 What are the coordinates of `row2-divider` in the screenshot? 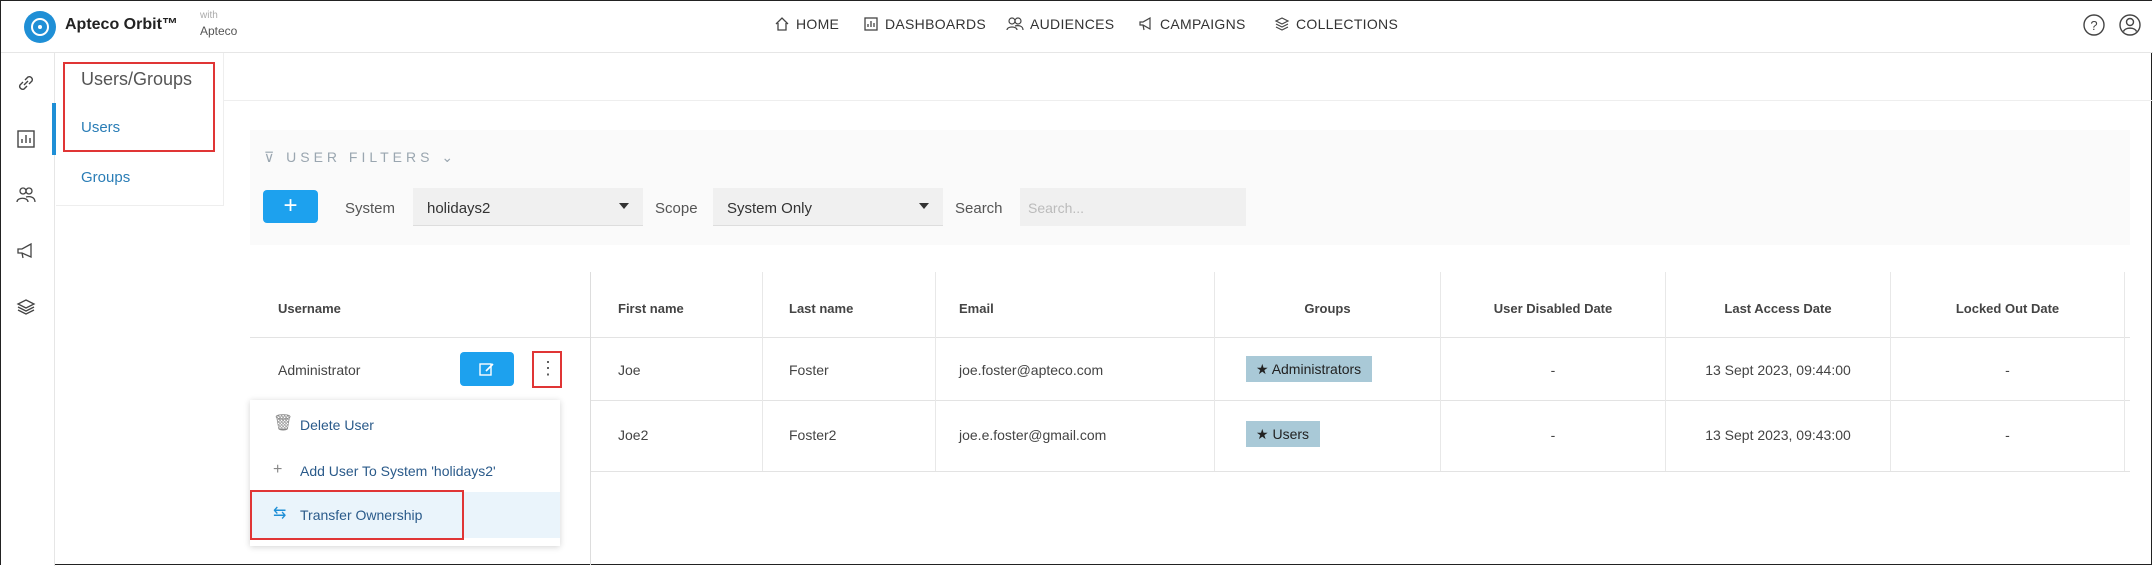 It's located at (1360, 471).